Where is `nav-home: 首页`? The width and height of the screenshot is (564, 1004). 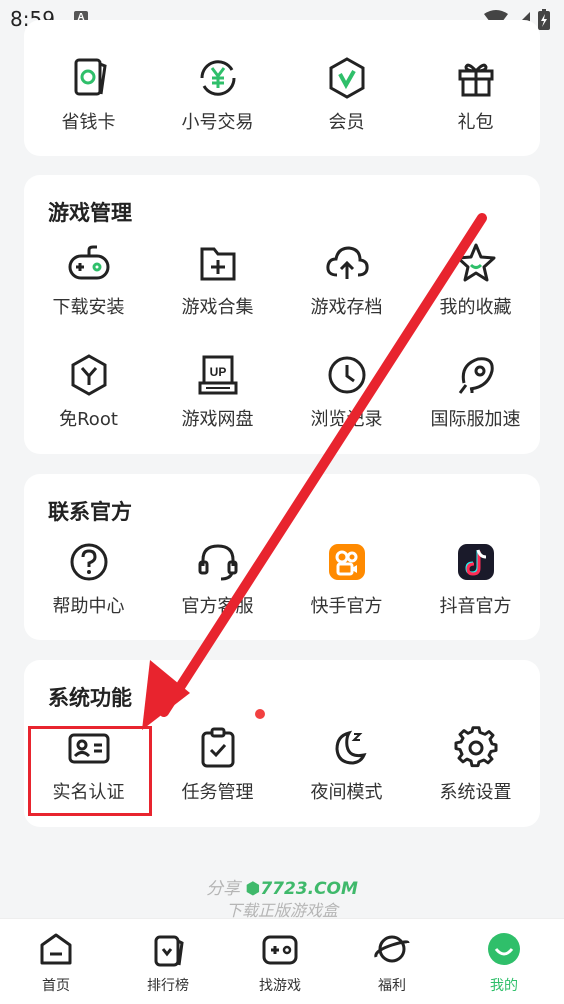 nav-home: 首页 is located at coordinates (56, 962).